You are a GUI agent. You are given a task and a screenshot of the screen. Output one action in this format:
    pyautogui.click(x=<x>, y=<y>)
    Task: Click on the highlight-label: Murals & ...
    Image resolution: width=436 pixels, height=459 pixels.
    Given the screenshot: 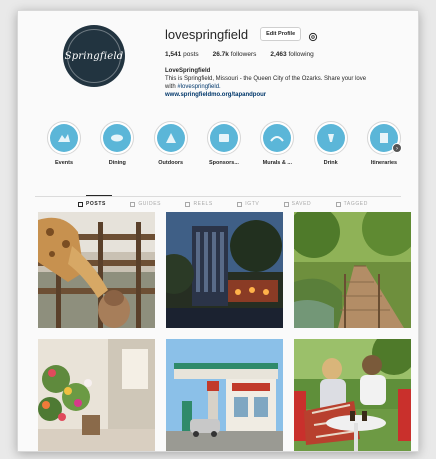 What is the action you would take?
    pyautogui.click(x=277, y=163)
    